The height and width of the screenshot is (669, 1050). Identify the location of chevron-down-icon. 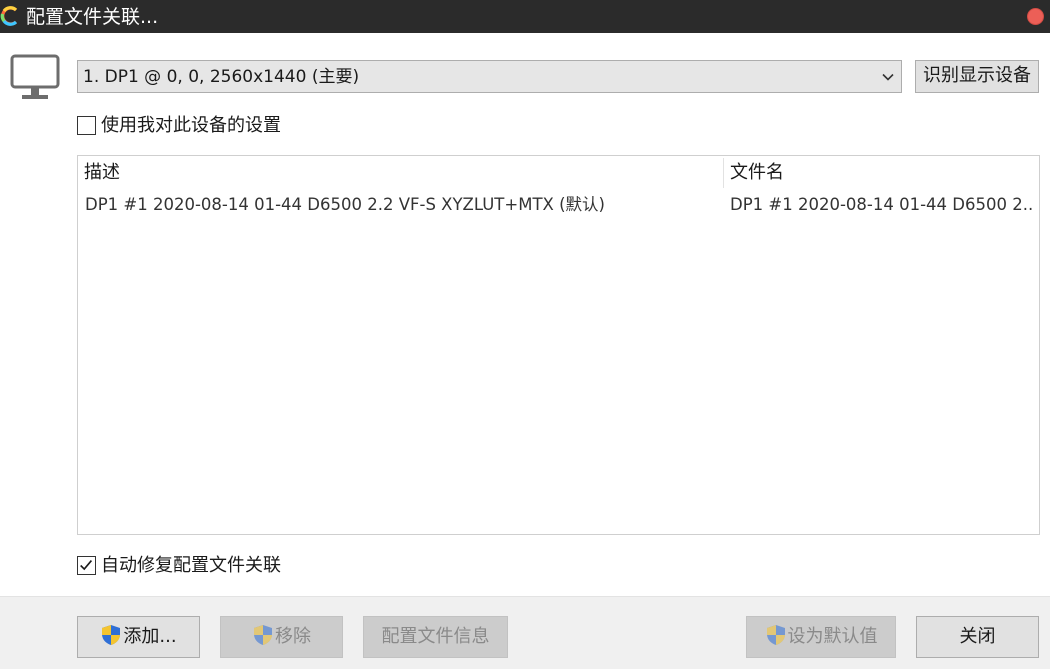
(888, 77).